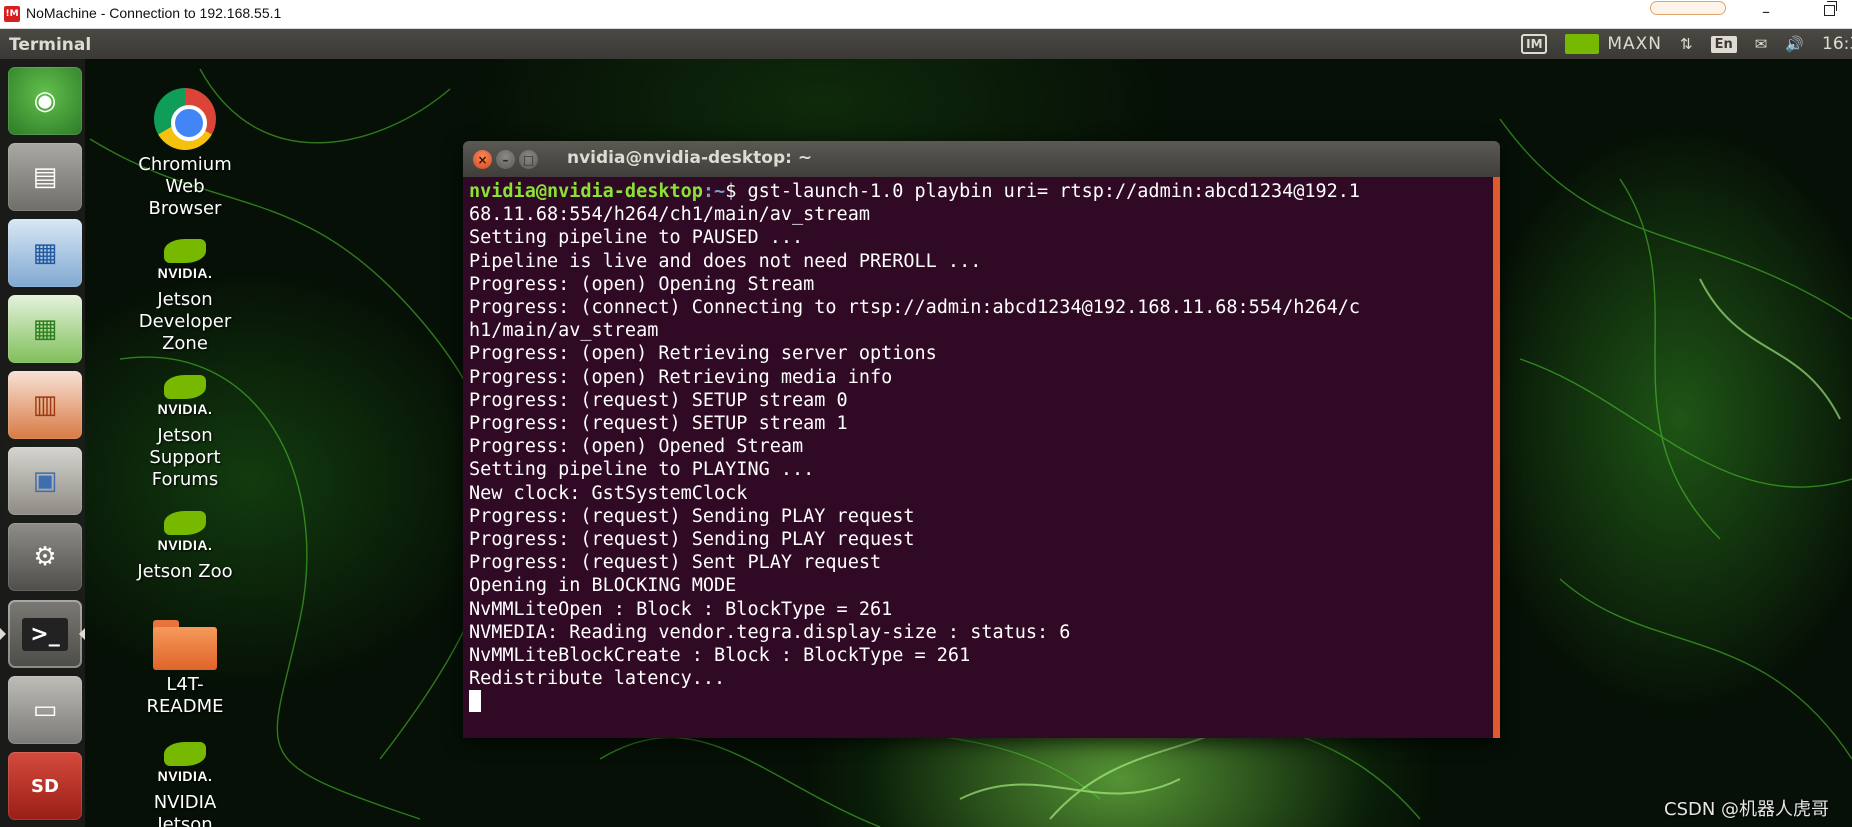 The width and height of the screenshot is (1852, 827). Describe the element at coordinates (1747, 809) in the screenshot. I see `watermark: CSDN @机器人虎哥` at that location.